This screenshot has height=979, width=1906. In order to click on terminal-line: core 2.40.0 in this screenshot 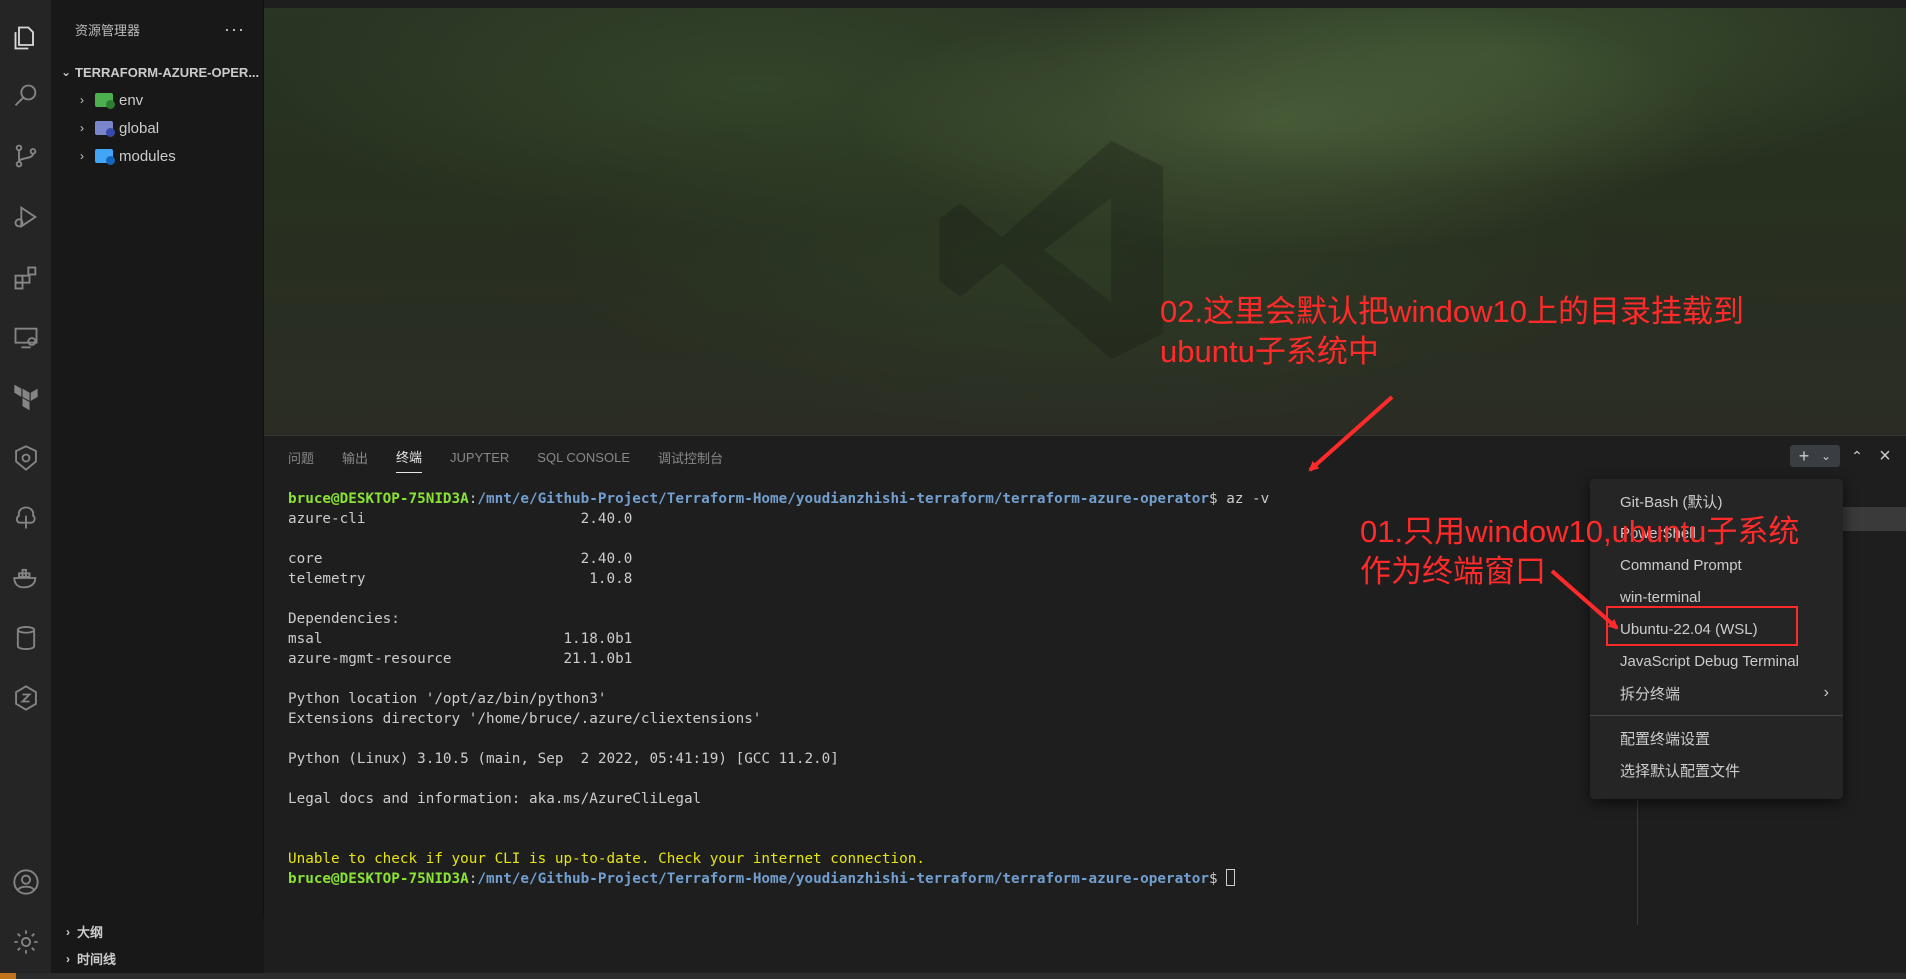, I will do `click(460, 559)`.